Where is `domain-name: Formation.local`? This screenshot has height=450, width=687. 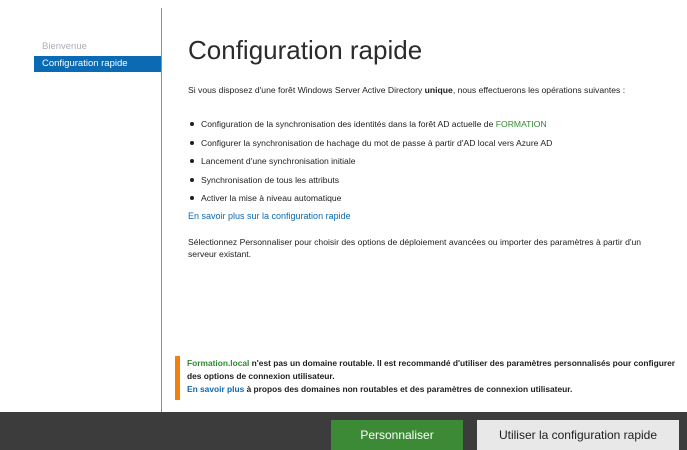 domain-name: Formation.local is located at coordinates (218, 363).